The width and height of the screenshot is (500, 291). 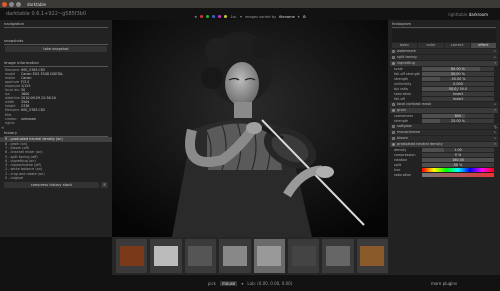 I want to click on slider-saturation: saturation invert, so click(x=444, y=94).